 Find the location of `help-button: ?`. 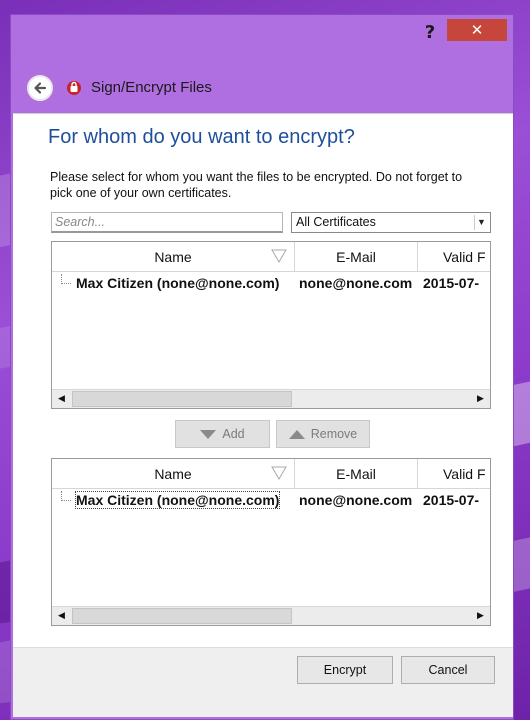

help-button: ? is located at coordinates (430, 33).